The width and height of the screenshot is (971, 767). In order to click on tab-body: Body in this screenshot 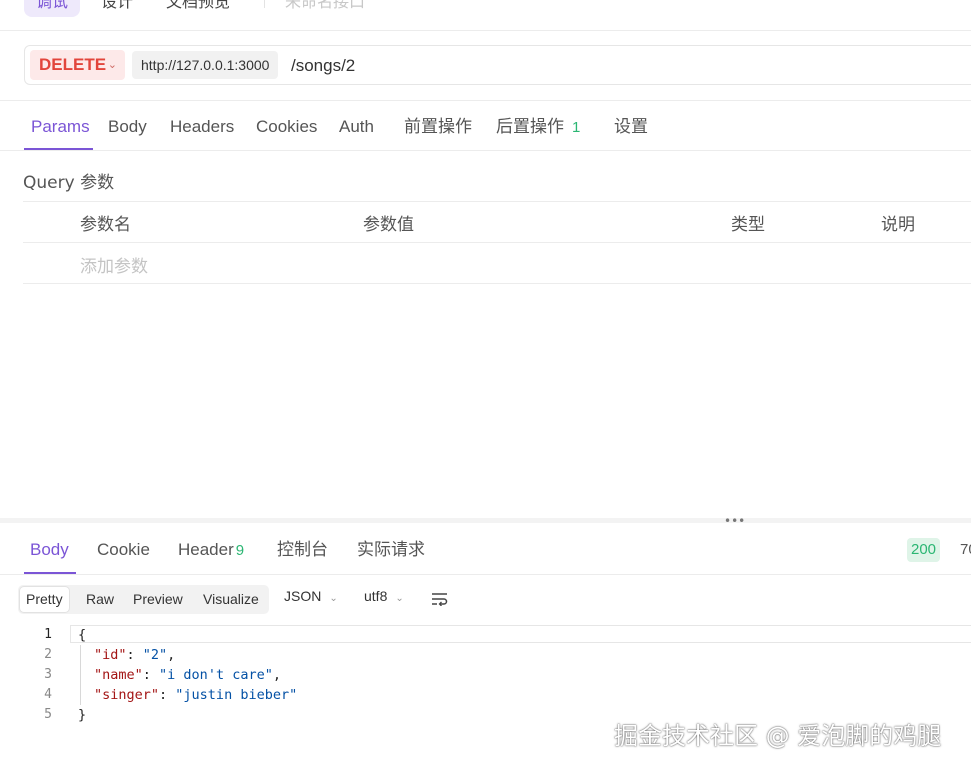, I will do `click(127, 127)`.